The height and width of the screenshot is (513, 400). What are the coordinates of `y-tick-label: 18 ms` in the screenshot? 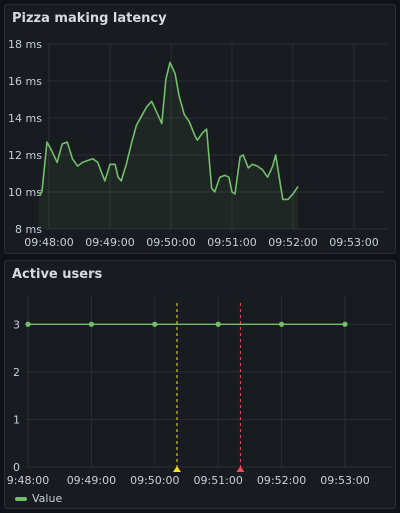 It's located at (25, 44).